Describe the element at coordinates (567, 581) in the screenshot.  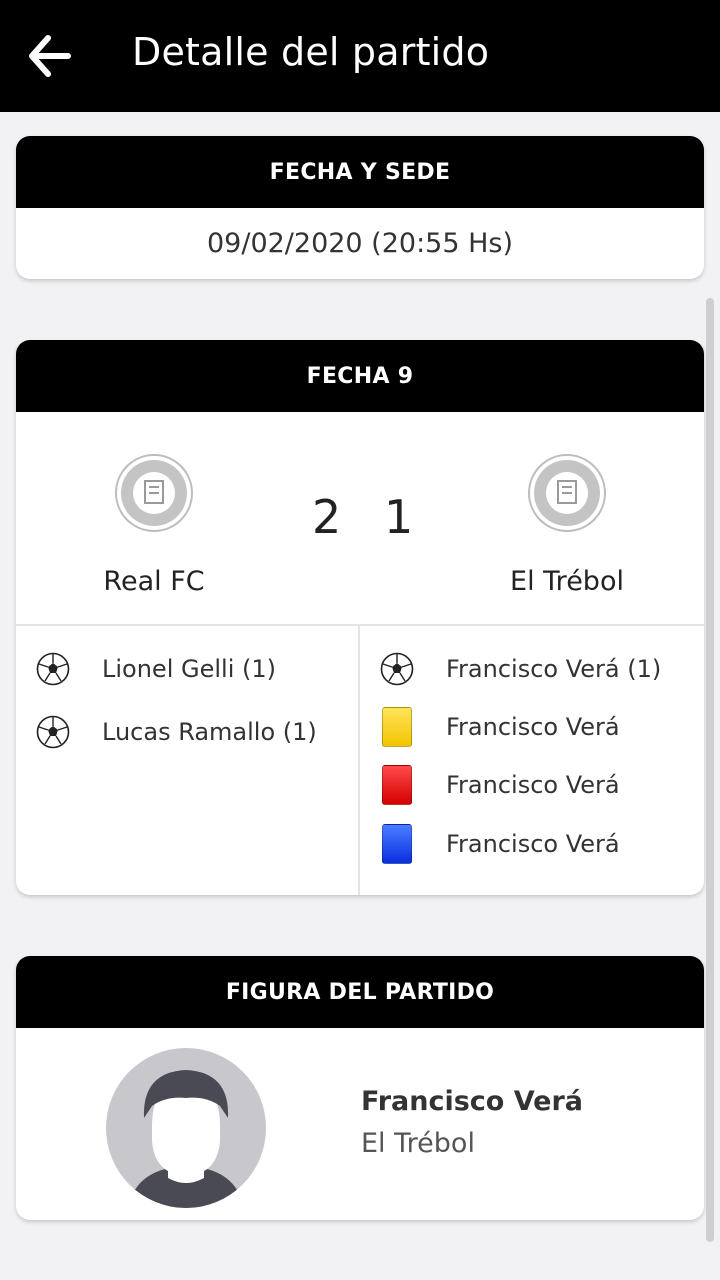
I see `away-team-name: El Trébol` at that location.